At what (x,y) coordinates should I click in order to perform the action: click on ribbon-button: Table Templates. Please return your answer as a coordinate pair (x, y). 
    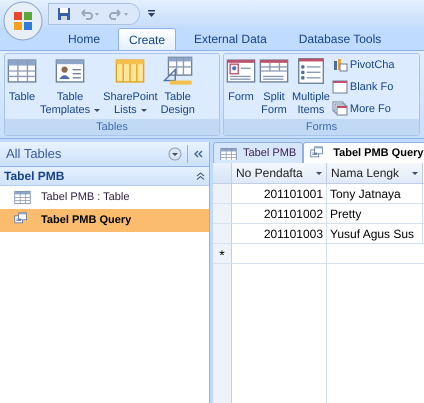
    Looking at the image, I should click on (70, 86).